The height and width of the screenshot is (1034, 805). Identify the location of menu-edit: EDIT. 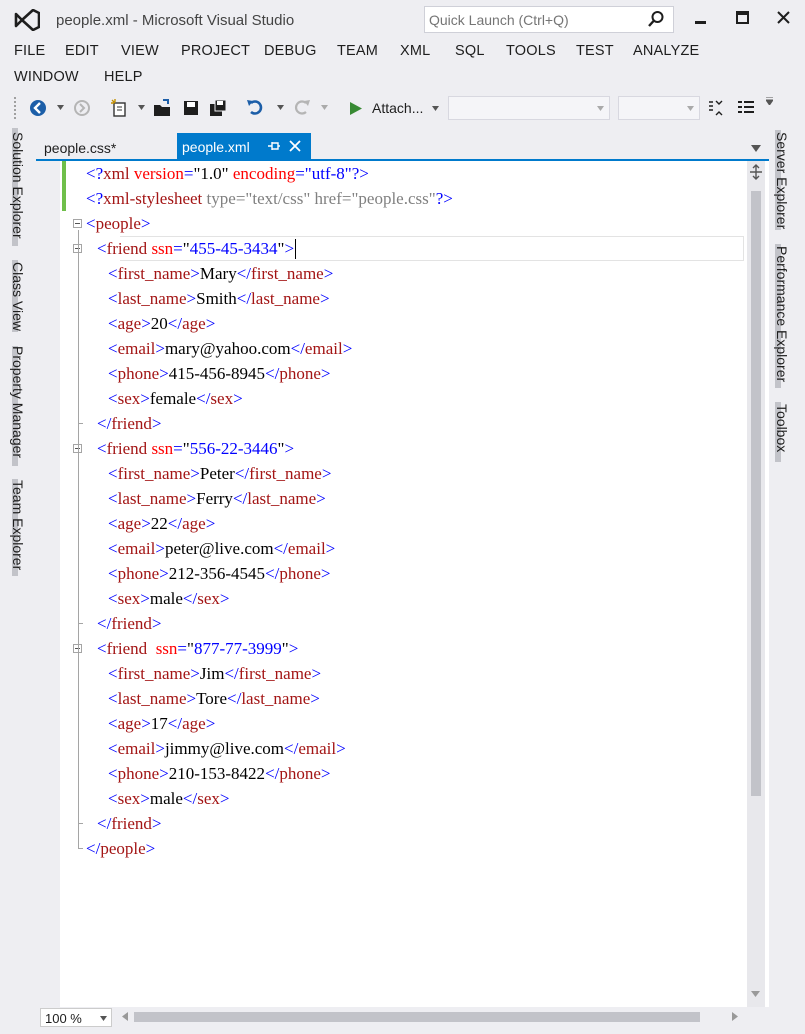
(82, 51).